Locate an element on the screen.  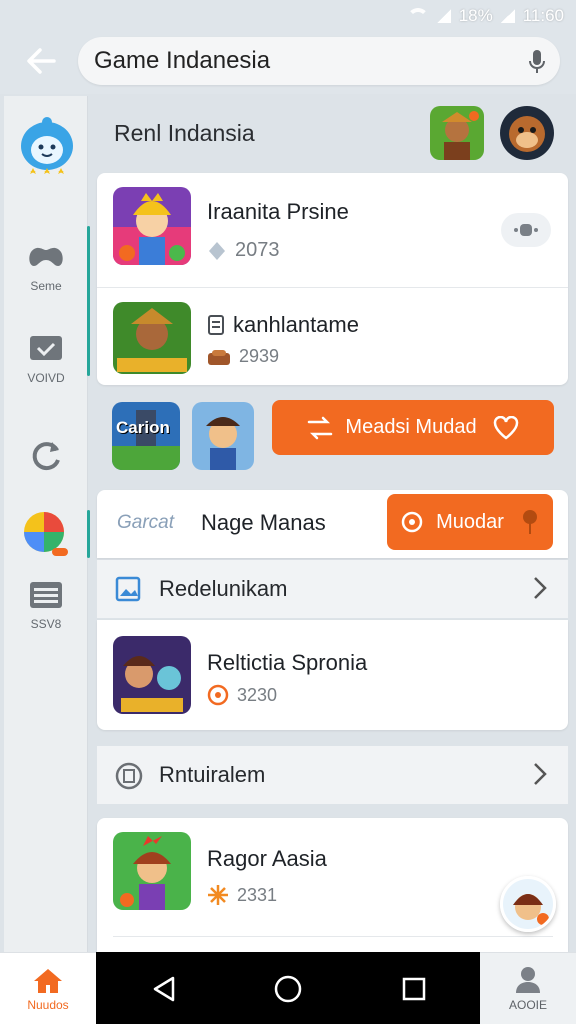
target-icon is located at coordinates (412, 522).